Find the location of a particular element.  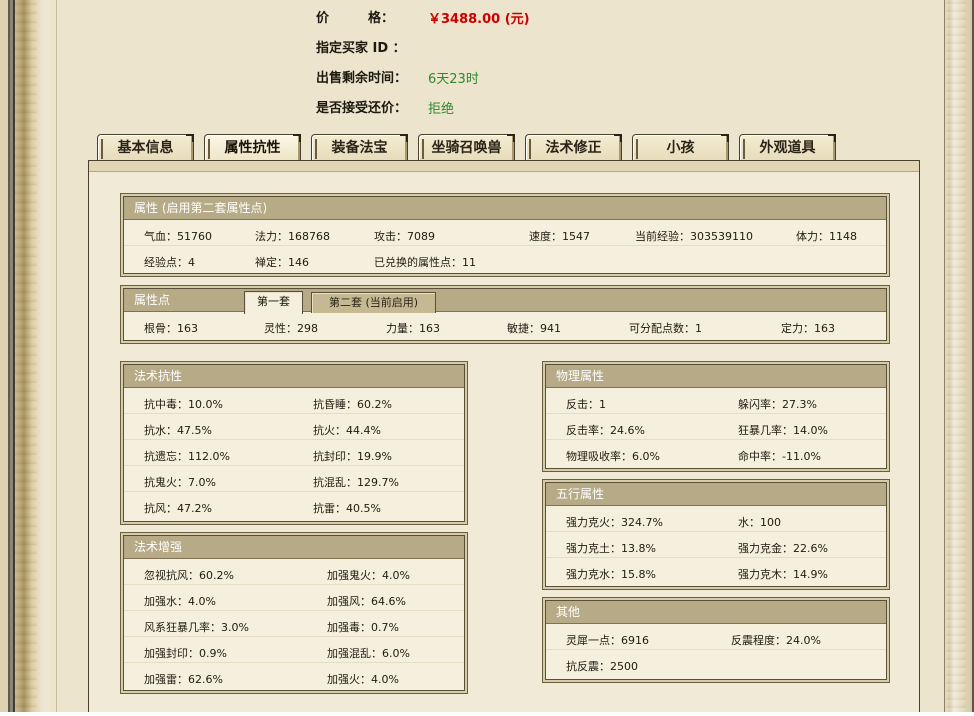

tab-label: 外观道具 is located at coordinates (787, 148).